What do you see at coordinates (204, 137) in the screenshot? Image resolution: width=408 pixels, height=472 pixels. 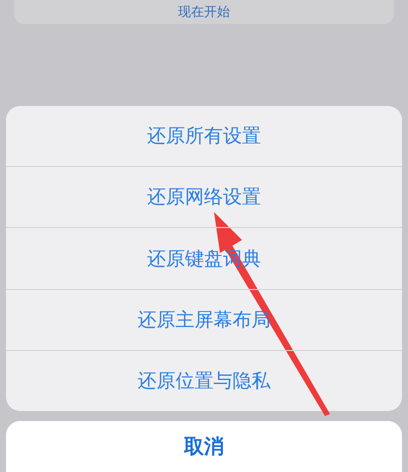 I see `sheet-option: 还原所有设置` at bounding box center [204, 137].